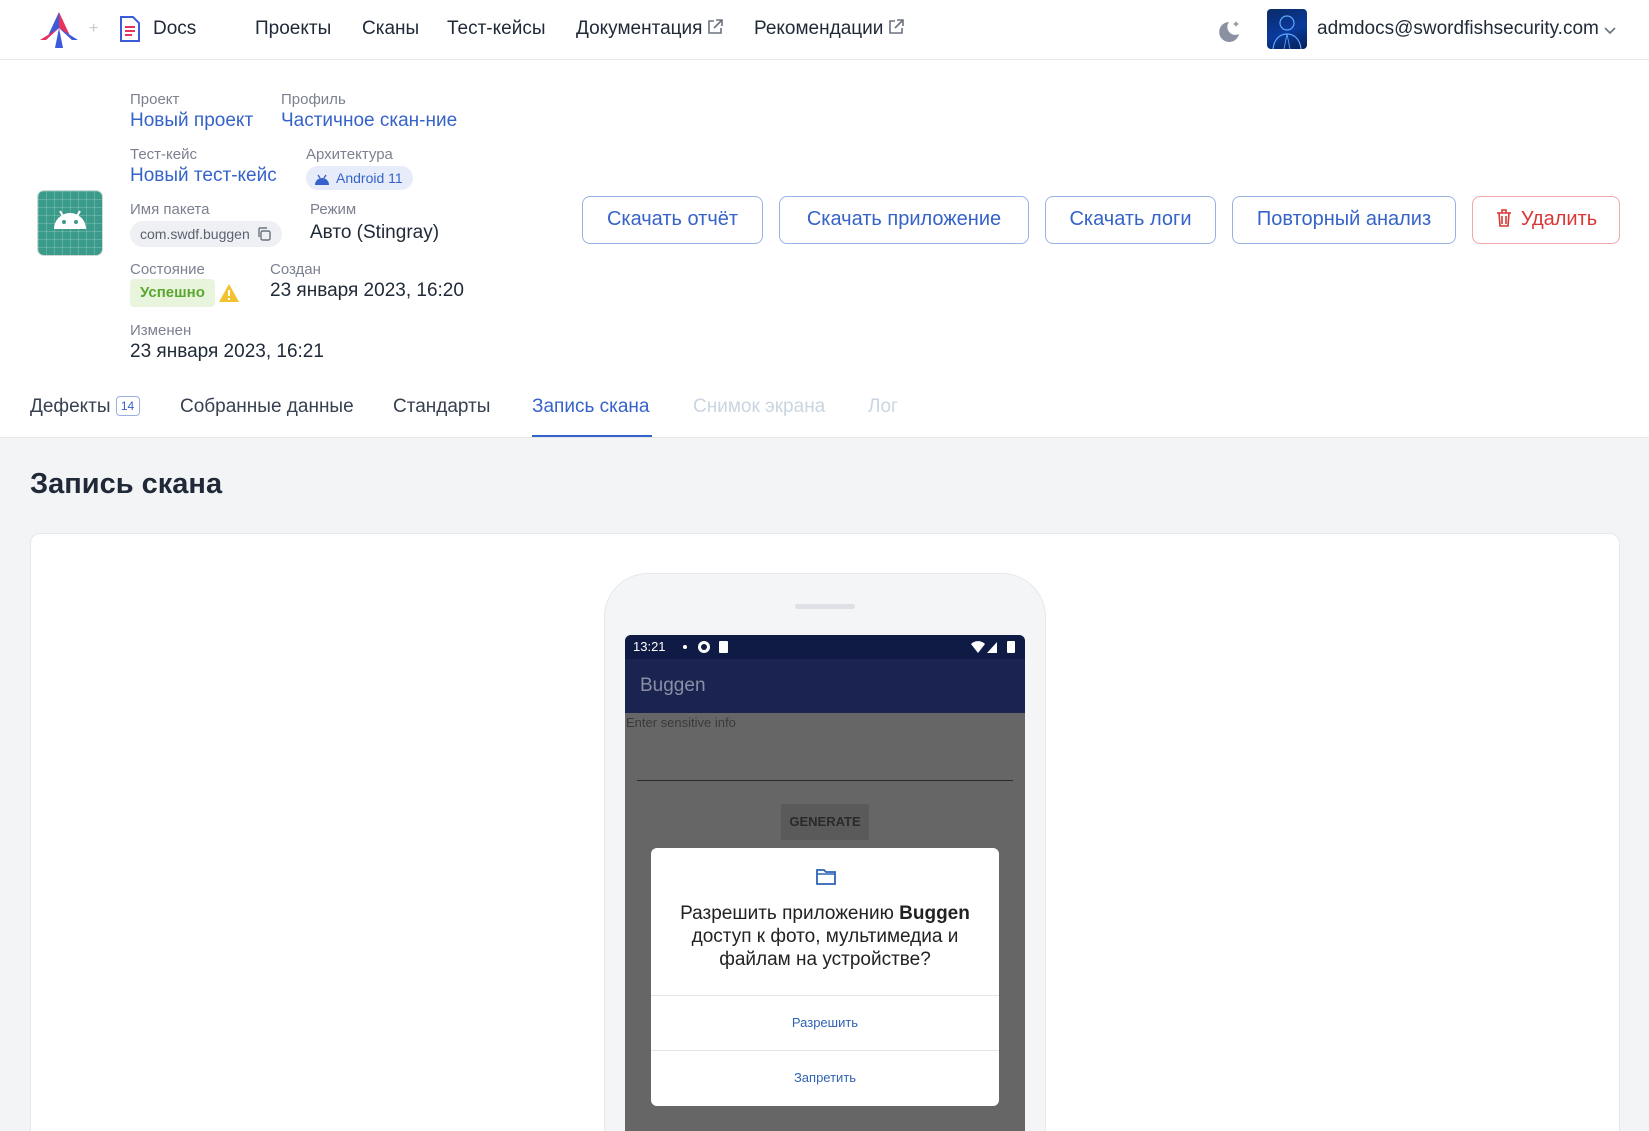  Describe the element at coordinates (673, 685) in the screenshot. I see `android-app-title: Buggen` at that location.